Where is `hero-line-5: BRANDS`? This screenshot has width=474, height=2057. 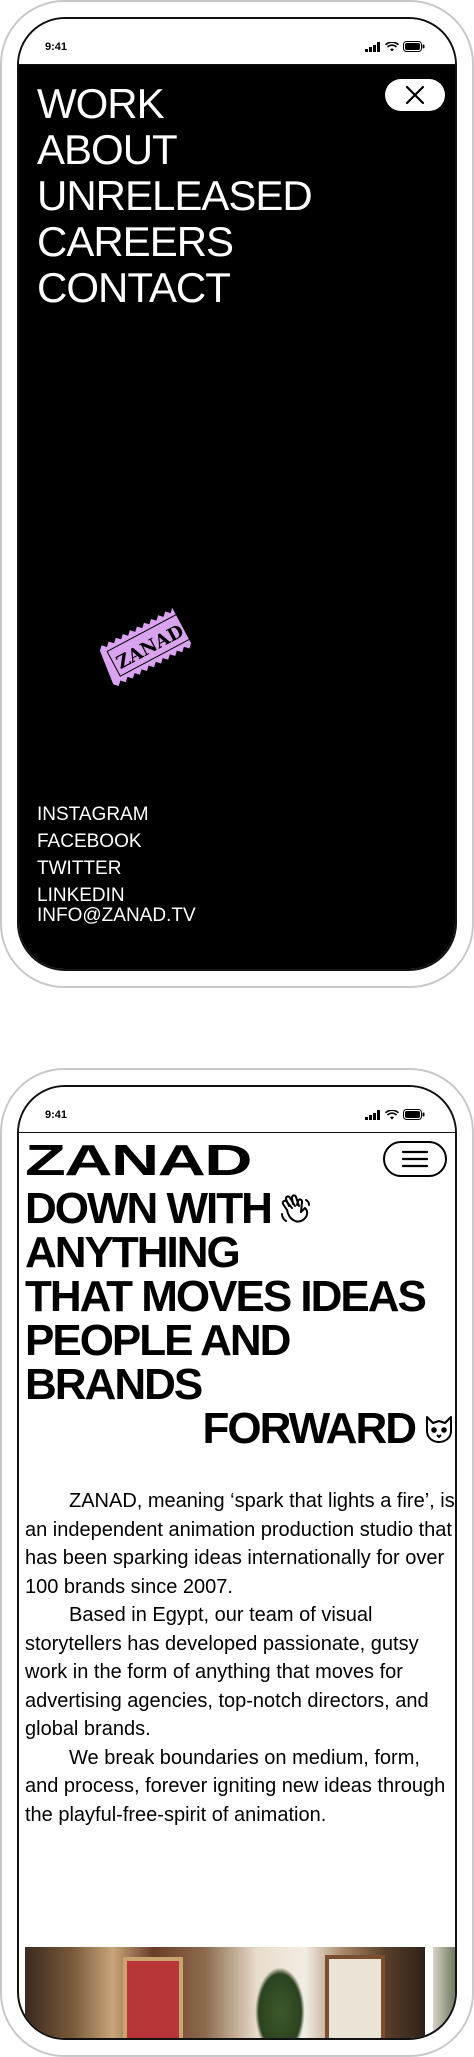 hero-line-5: BRANDS is located at coordinates (114, 1384).